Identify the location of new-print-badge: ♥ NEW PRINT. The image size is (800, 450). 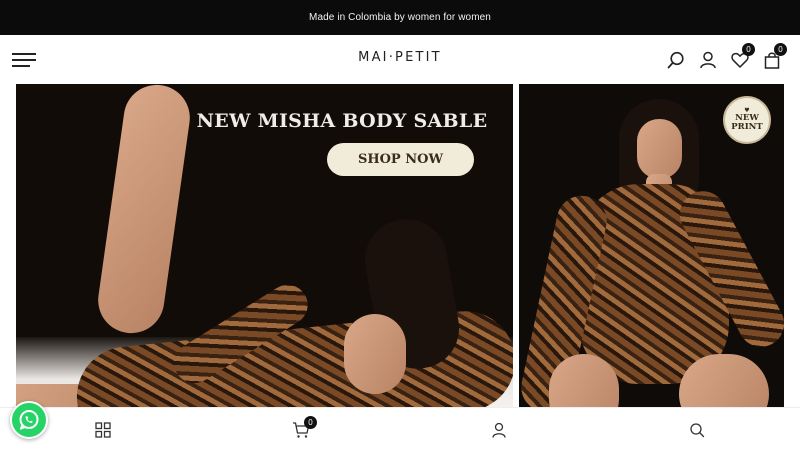
(747, 120).